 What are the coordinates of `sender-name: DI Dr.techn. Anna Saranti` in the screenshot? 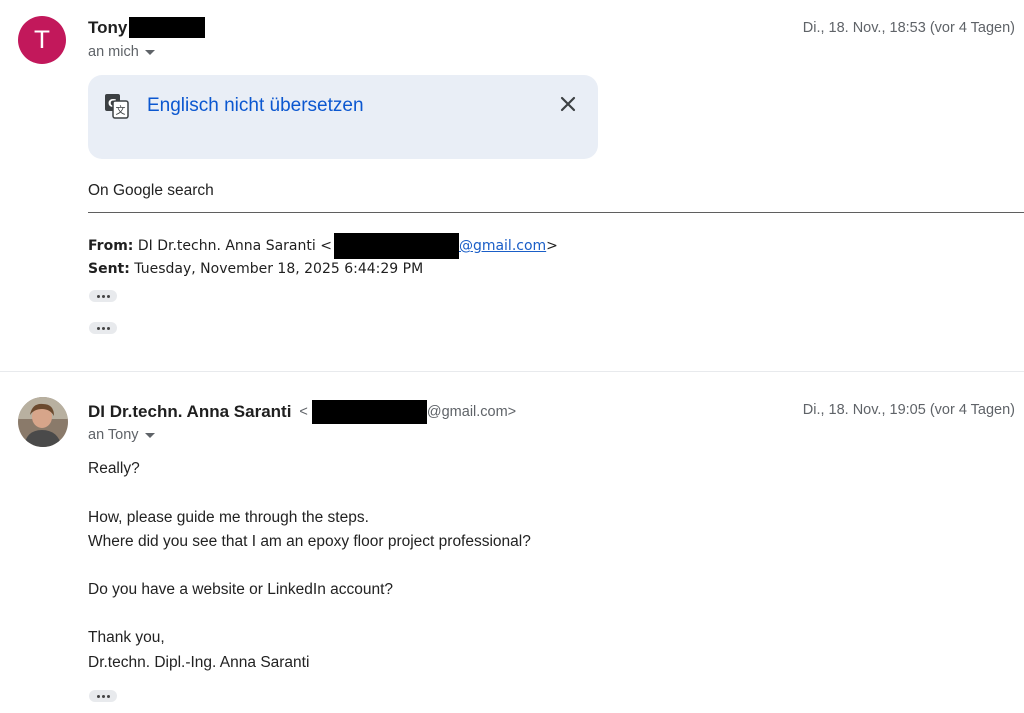 It's located at (189, 412).